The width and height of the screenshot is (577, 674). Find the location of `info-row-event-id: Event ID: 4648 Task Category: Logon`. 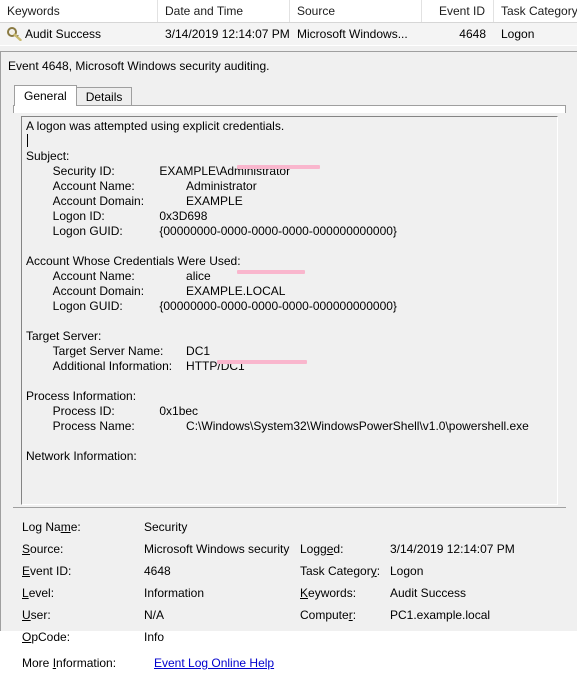

info-row-event-id: Event ID: 4648 Task Category: Logon is located at coordinates (289, 571).